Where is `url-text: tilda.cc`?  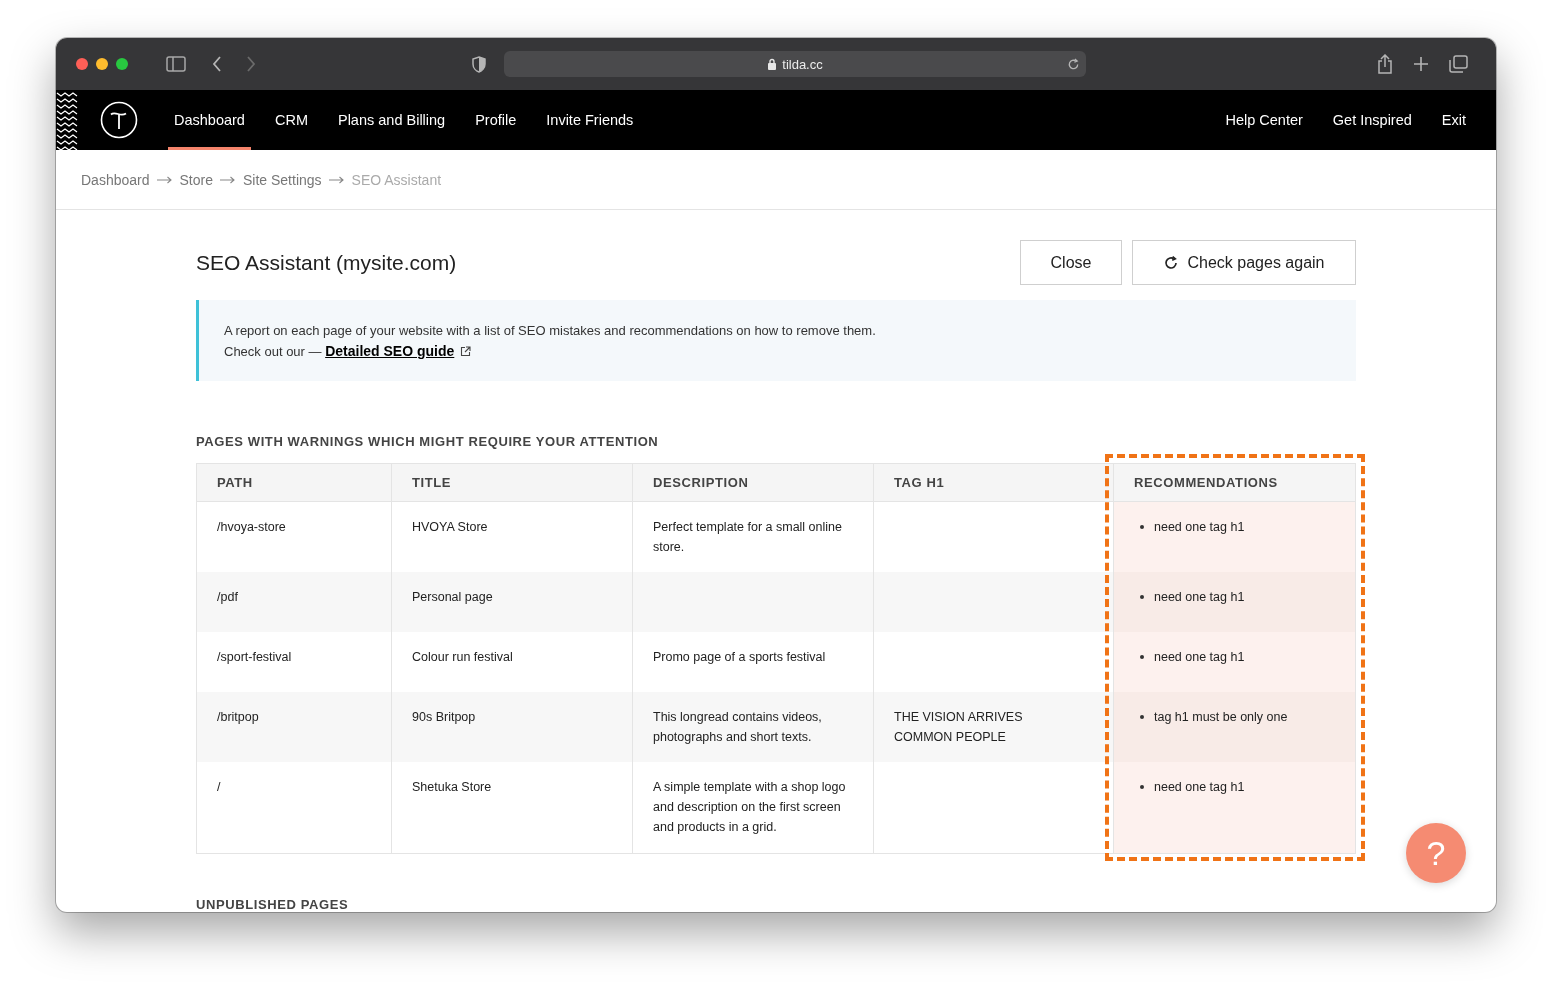
url-text: tilda.cc is located at coordinates (802, 64).